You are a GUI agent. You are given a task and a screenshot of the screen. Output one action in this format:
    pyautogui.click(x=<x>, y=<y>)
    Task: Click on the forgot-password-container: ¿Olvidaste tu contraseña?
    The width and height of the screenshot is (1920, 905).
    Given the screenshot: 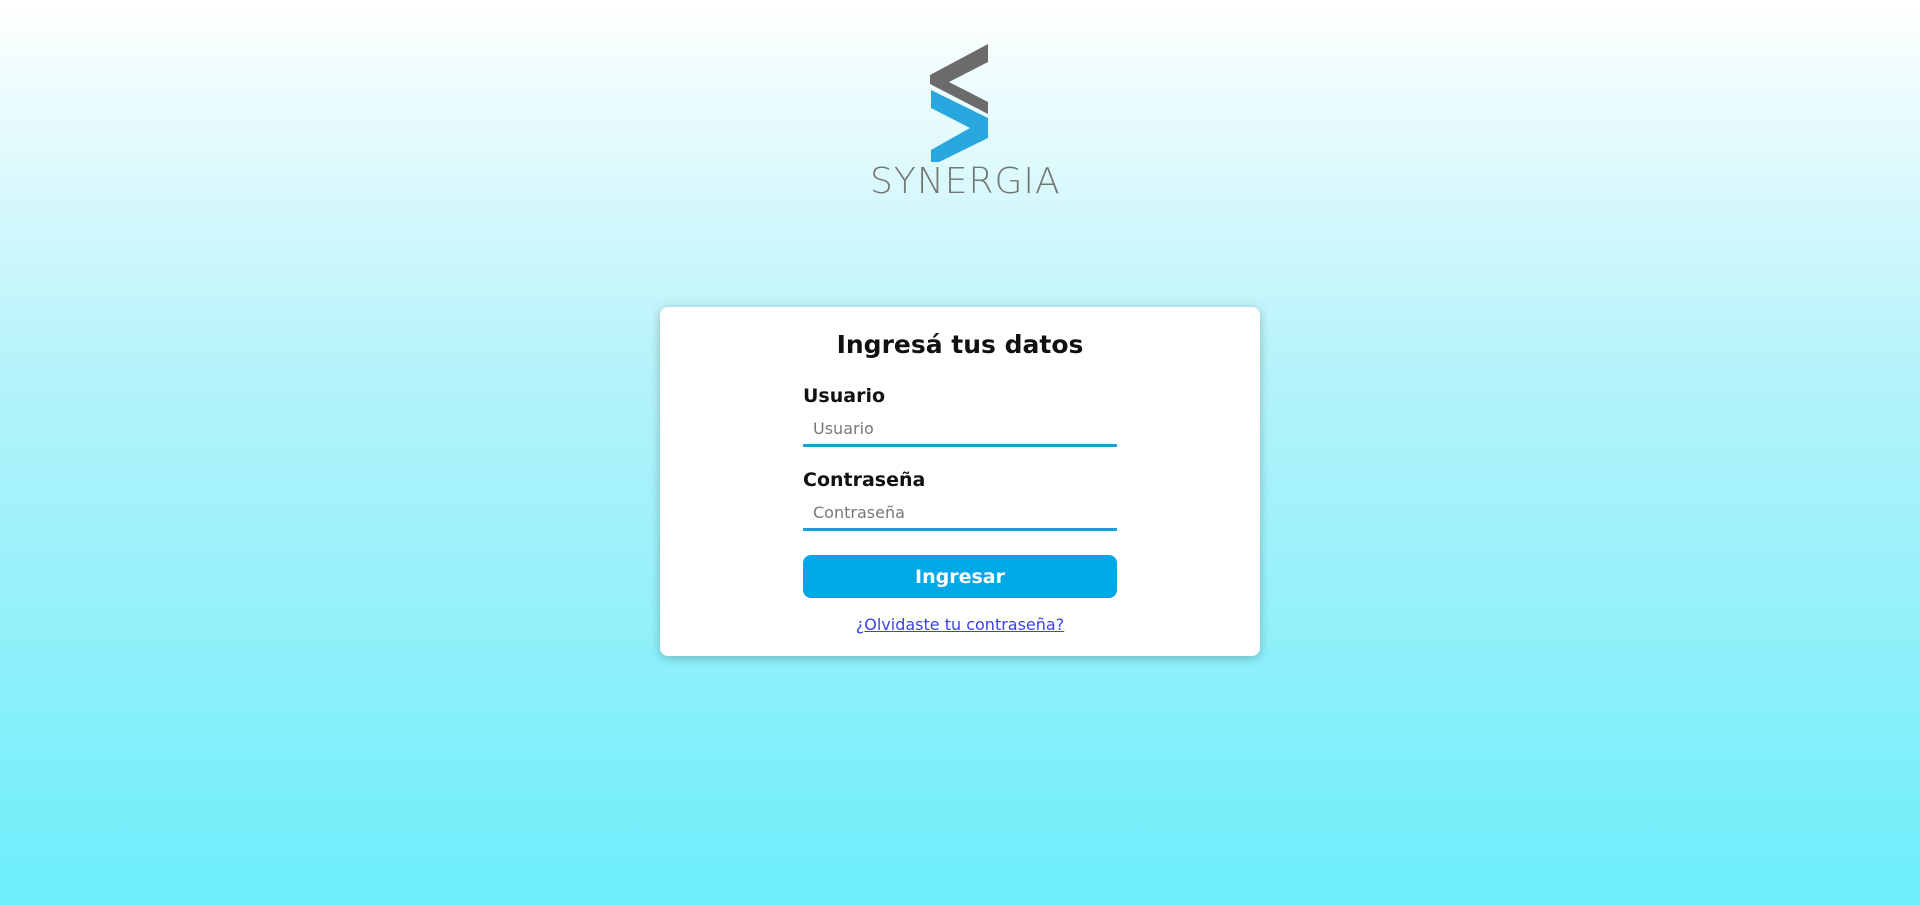 What is the action you would take?
    pyautogui.click(x=960, y=625)
    